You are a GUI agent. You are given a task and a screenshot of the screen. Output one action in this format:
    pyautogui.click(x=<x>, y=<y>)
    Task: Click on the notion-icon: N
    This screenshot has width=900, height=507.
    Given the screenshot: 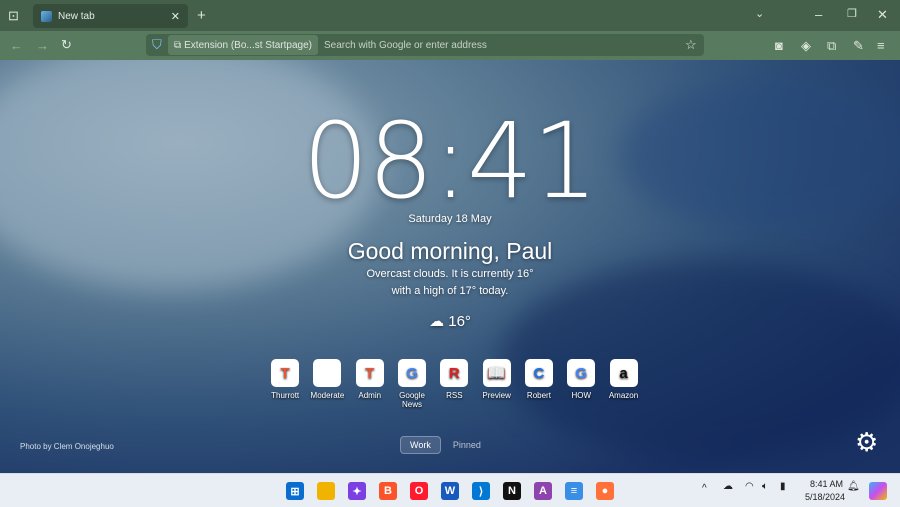 What is the action you would take?
    pyautogui.click(x=512, y=491)
    